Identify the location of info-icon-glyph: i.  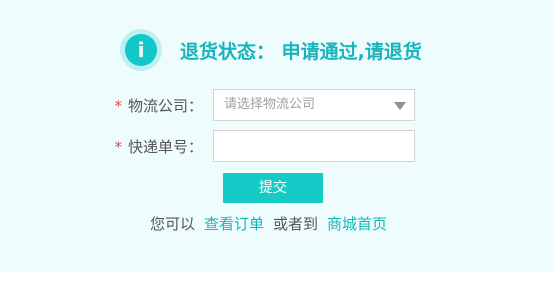
(141, 50).